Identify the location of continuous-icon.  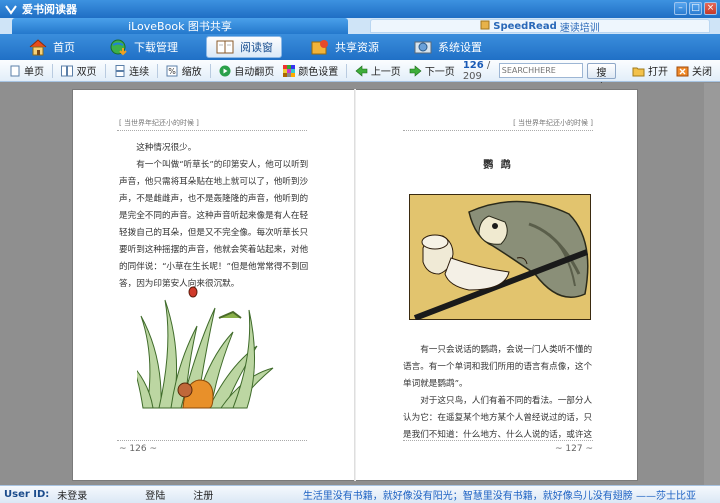
(119, 70).